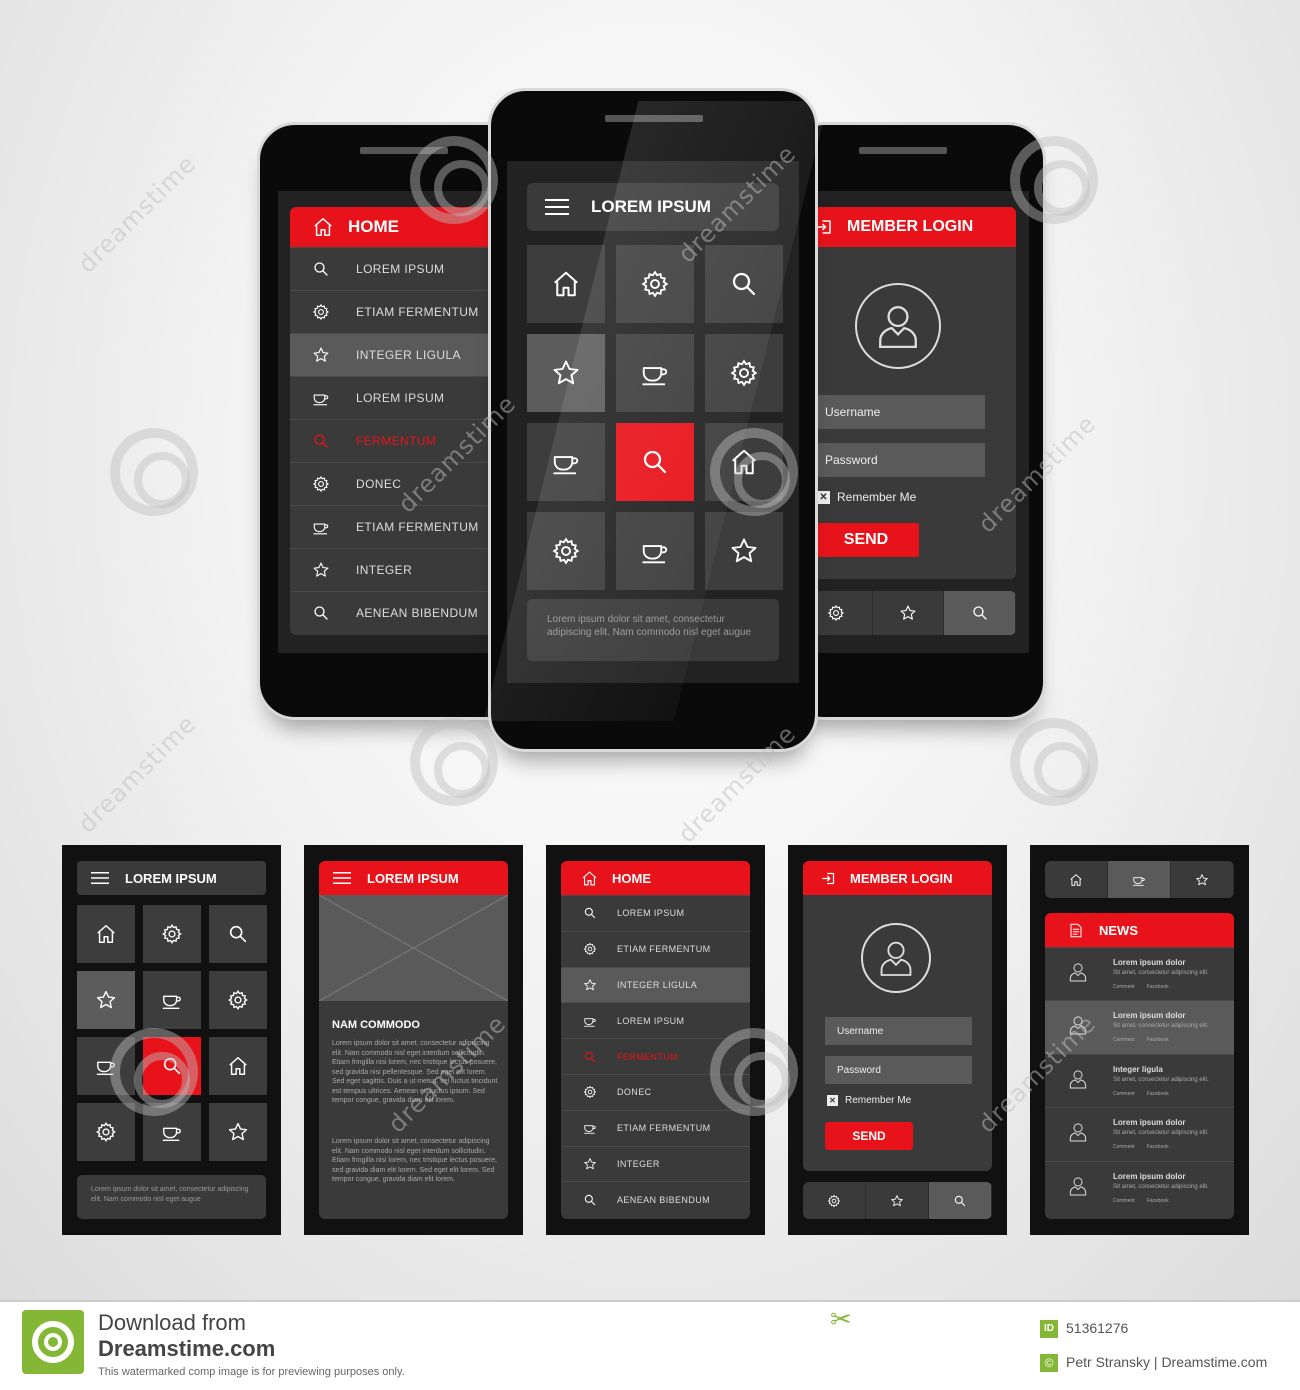  What do you see at coordinates (866, 540) in the screenshot?
I see `send-button: SEND` at bounding box center [866, 540].